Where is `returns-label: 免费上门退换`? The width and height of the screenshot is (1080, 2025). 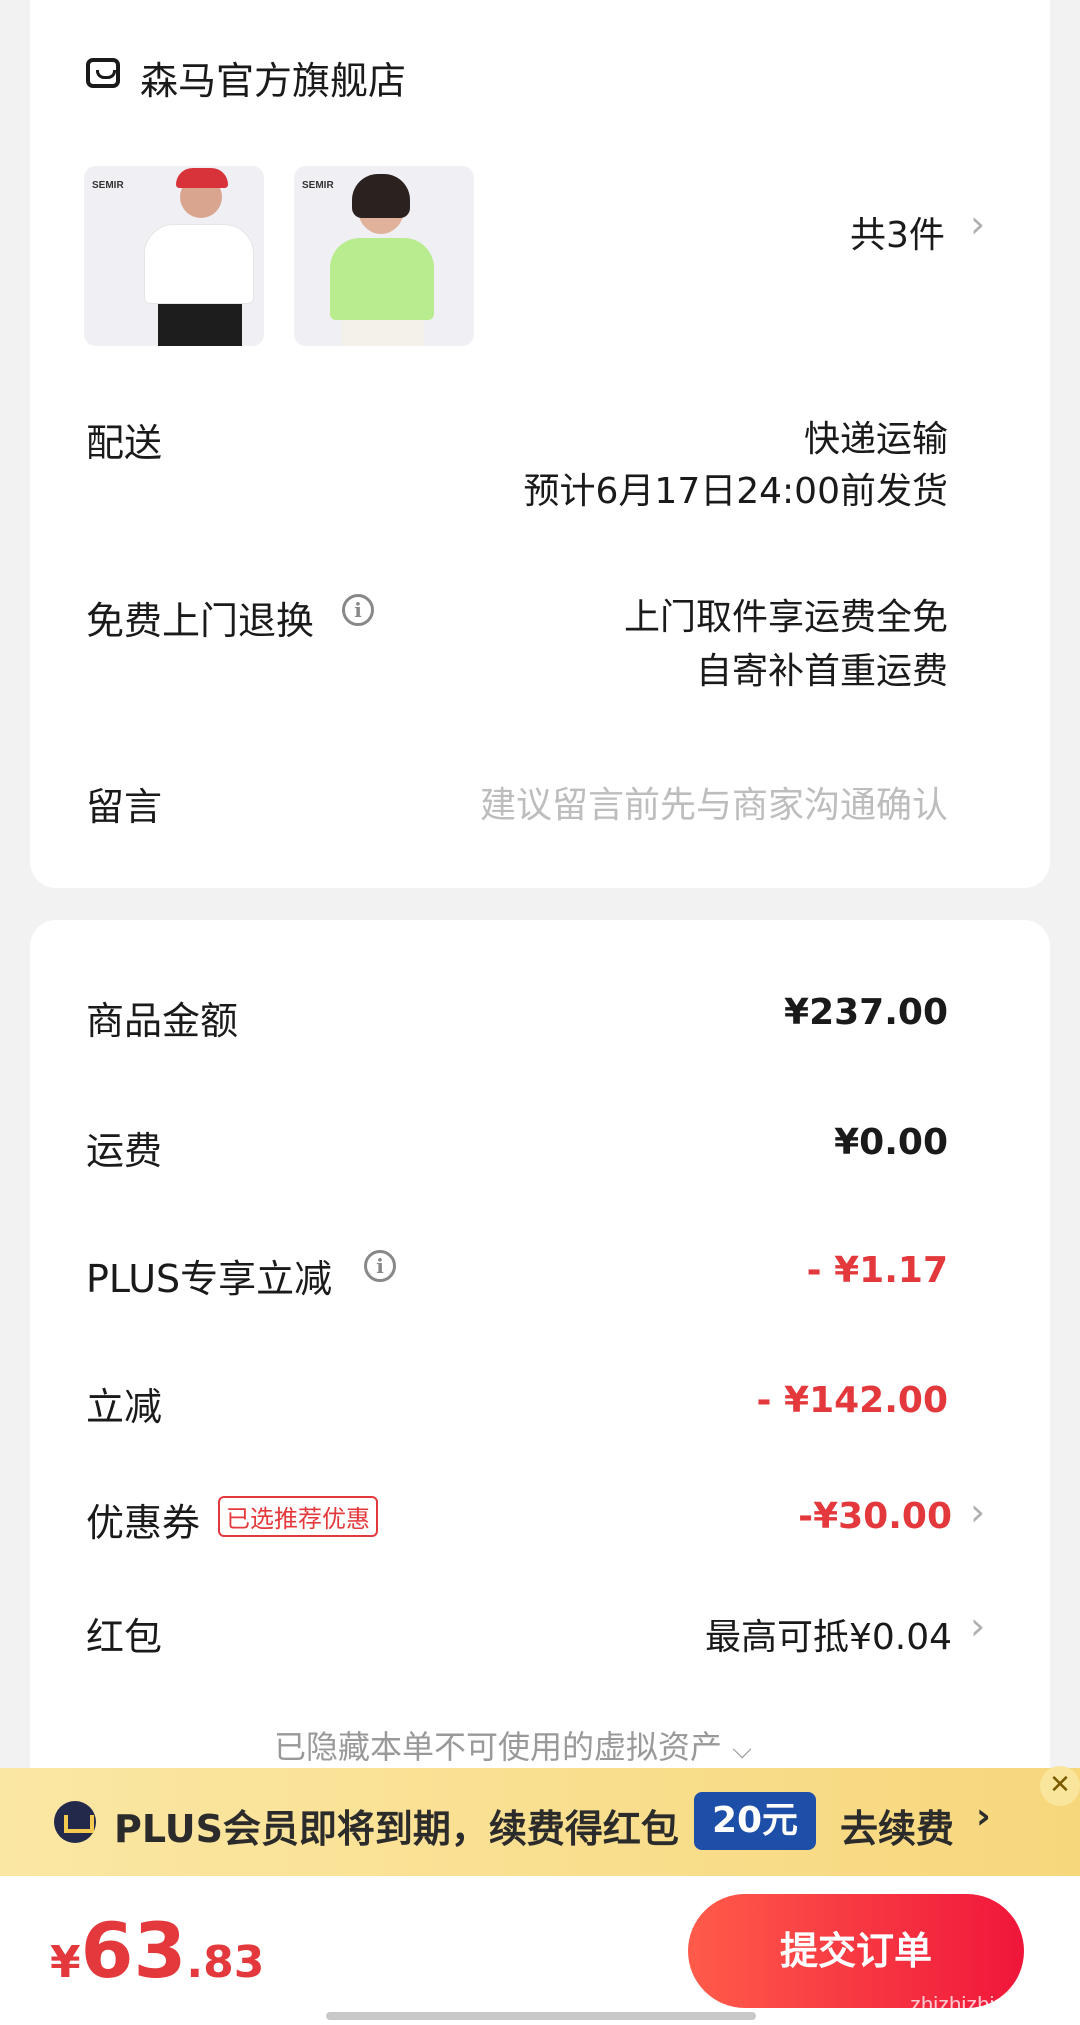 returns-label: 免费上门退换 is located at coordinates (200, 621).